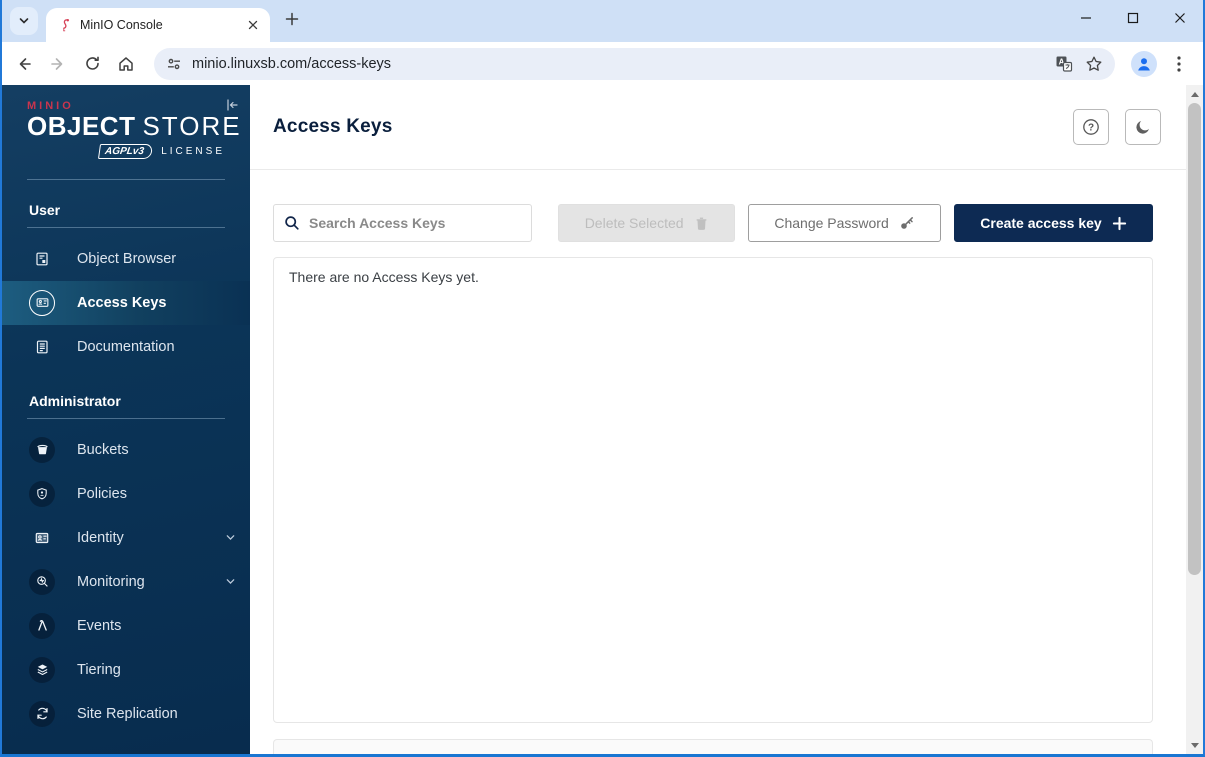  I want to click on delete-selected-button: Delete Selected, so click(647, 223).